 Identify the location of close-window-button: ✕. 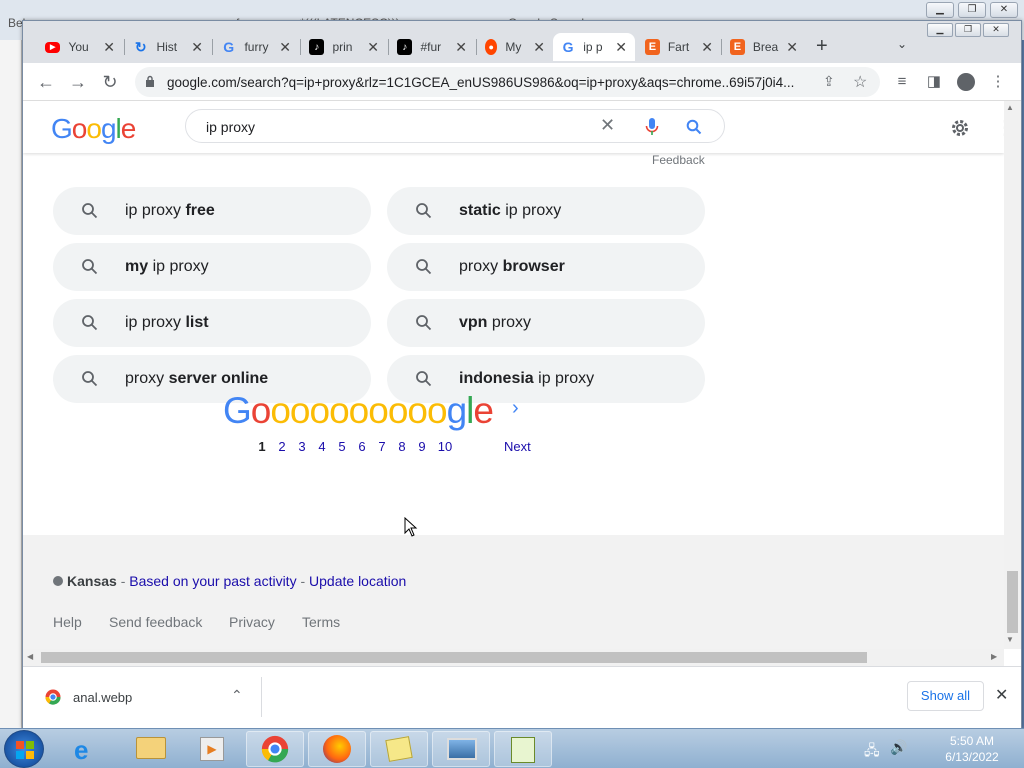
(996, 30).